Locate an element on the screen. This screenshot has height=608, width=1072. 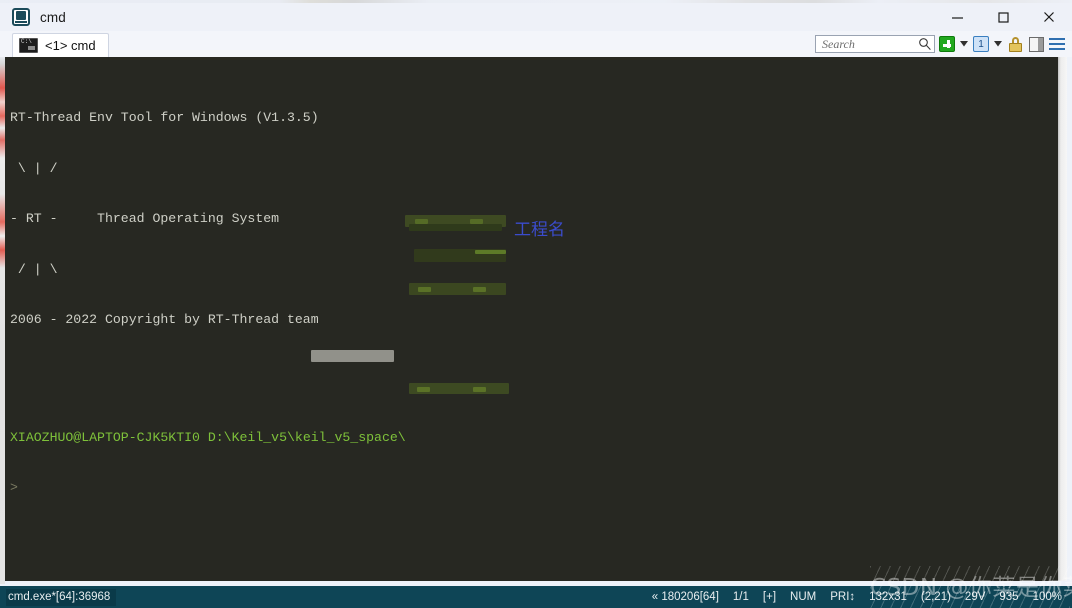
tab-label: <1> cmd is located at coordinates (70, 45).